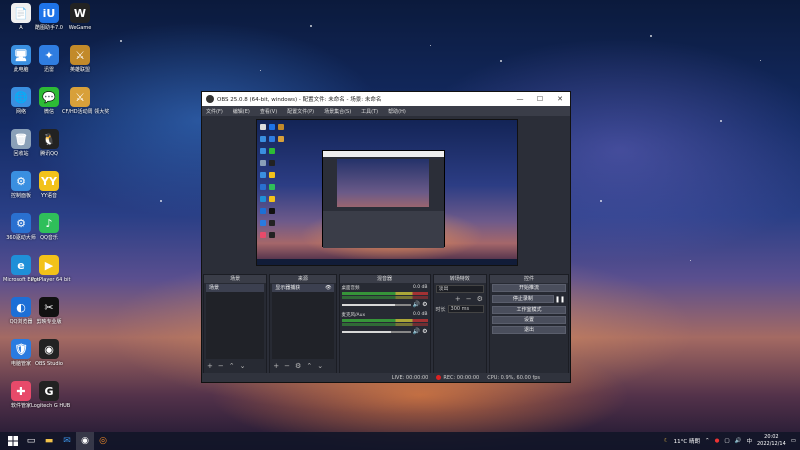  Describe the element at coordinates (21, 97) in the screenshot. I see `network-icon: 🌐` at that location.